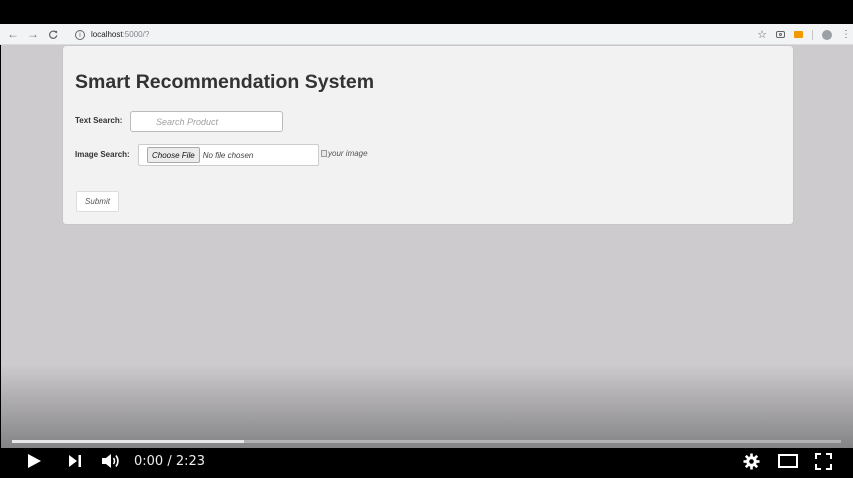 The height and width of the screenshot is (478, 853). What do you see at coordinates (780, 34) in the screenshot?
I see `camera-icon` at bounding box center [780, 34].